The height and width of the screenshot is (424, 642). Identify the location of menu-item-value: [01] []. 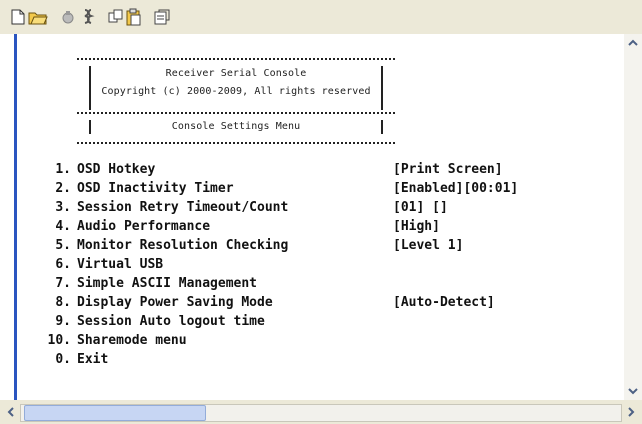
(420, 207).